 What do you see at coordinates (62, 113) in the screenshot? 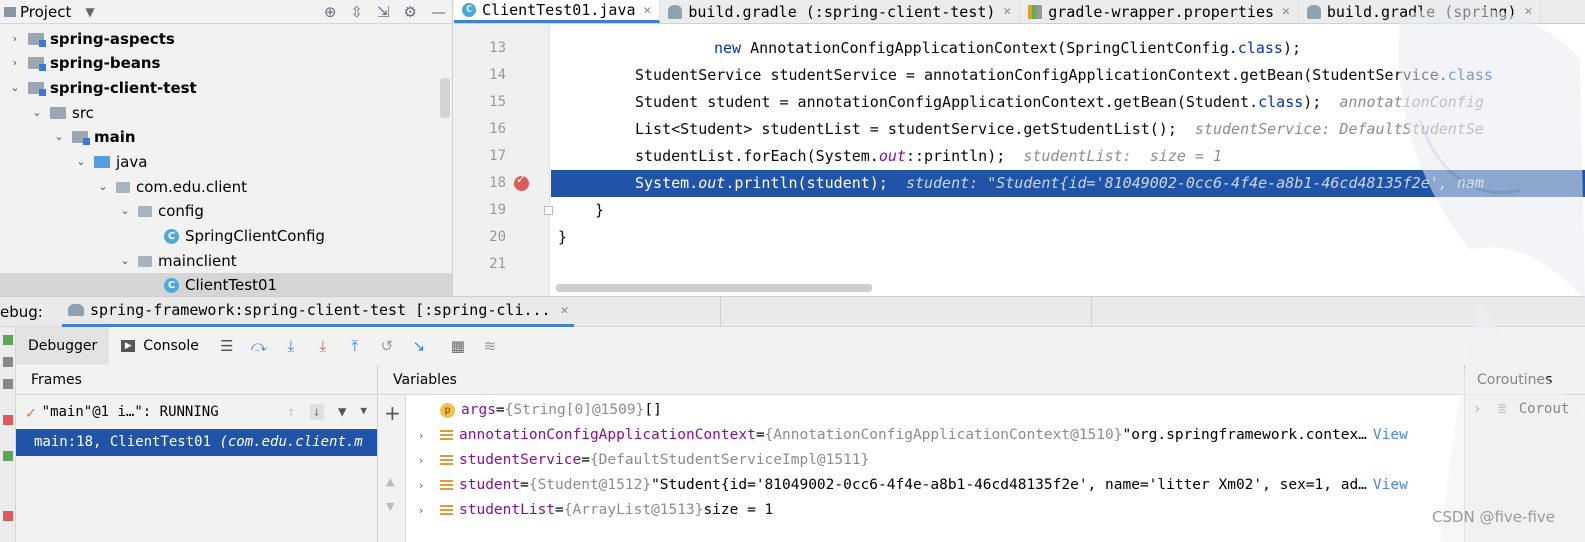
I see `tree-item-src: ⌄ src` at bounding box center [62, 113].